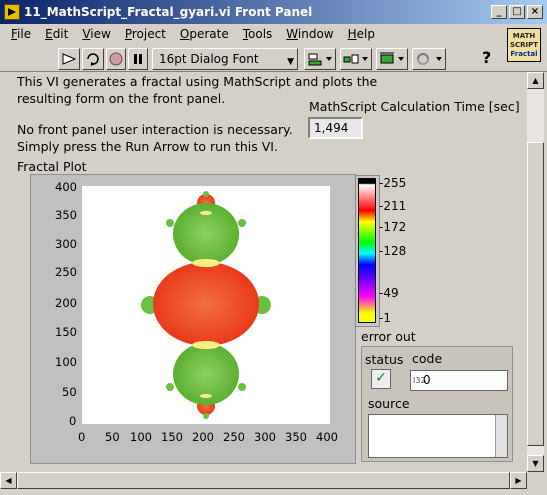 This screenshot has width=547, height=495. Describe the element at coordinates (66, 303) in the screenshot. I see `y-tick-label: 200` at that location.